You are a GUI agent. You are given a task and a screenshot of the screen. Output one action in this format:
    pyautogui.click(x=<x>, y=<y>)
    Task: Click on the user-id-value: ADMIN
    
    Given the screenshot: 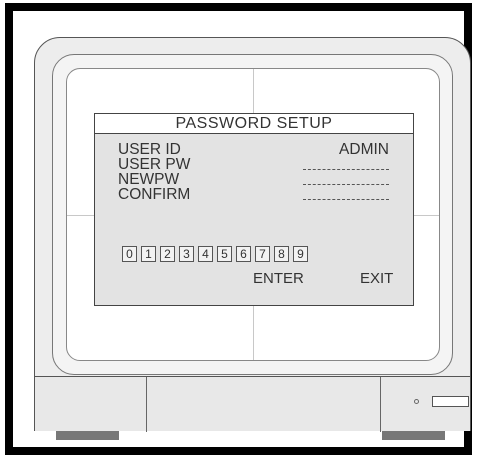 What is the action you would take?
    pyautogui.click(x=364, y=149)
    